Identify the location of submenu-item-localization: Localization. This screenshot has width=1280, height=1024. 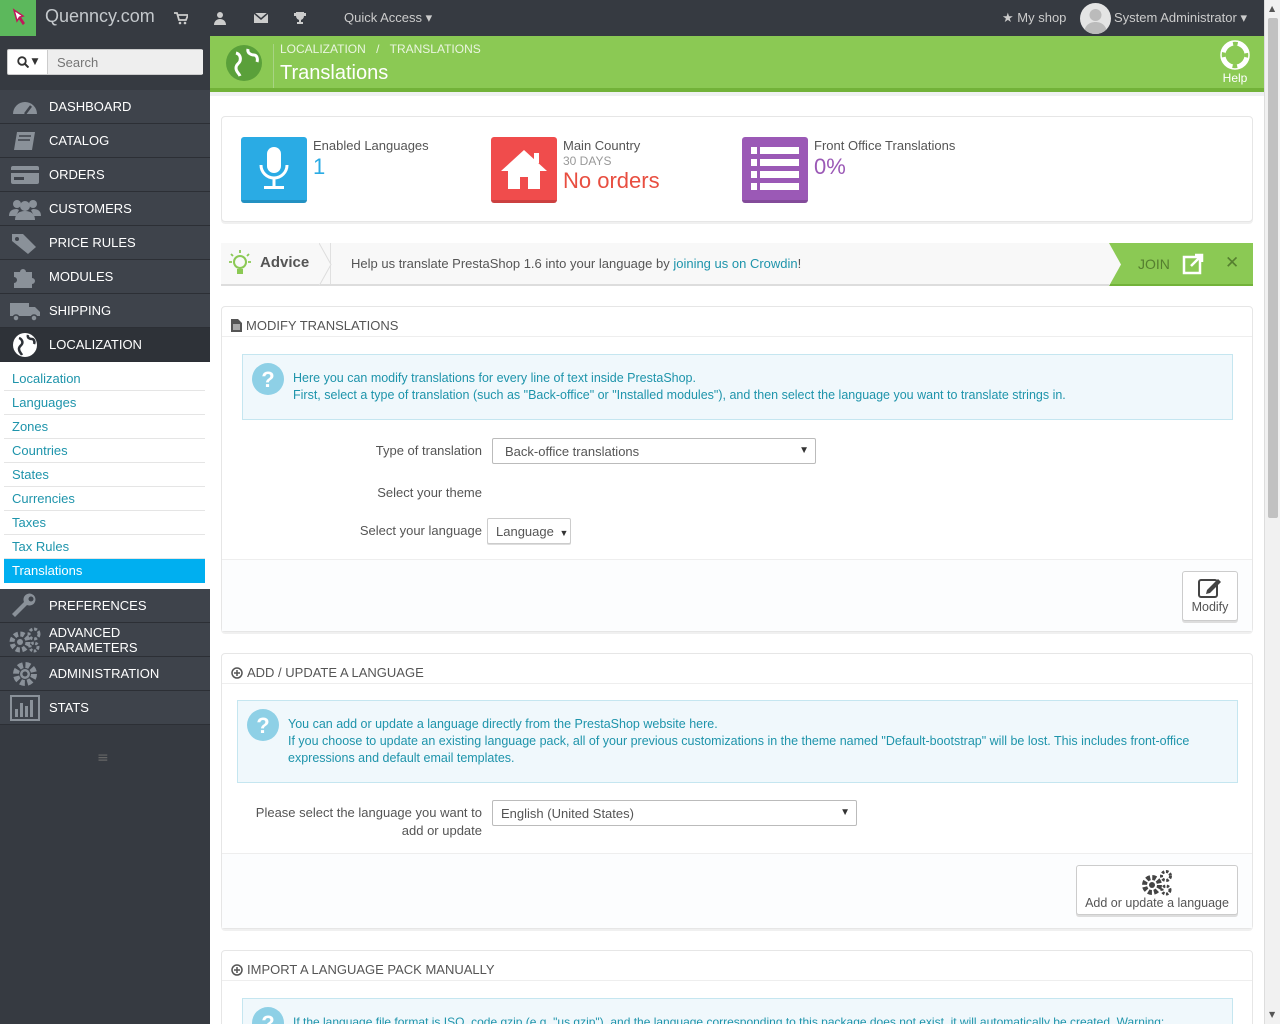
(104, 379).